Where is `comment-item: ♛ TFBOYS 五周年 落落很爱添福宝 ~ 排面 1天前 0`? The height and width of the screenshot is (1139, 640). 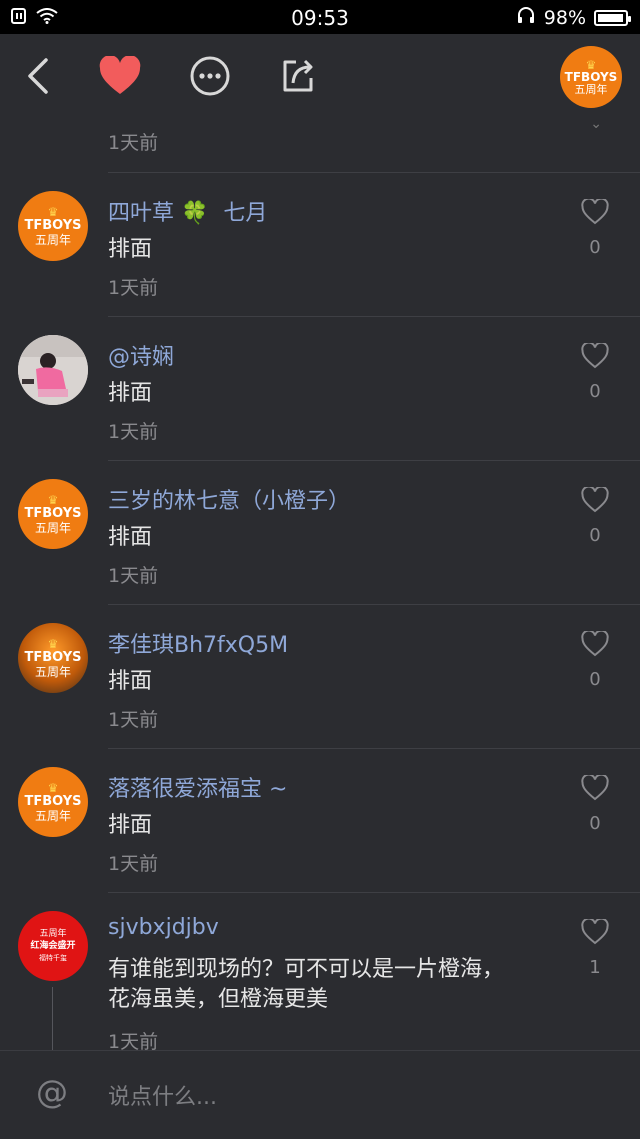 comment-item: ♛ TFBOYS 五周年 落落很爱添福宝 ~ 排面 1天前 0 is located at coordinates (320, 821).